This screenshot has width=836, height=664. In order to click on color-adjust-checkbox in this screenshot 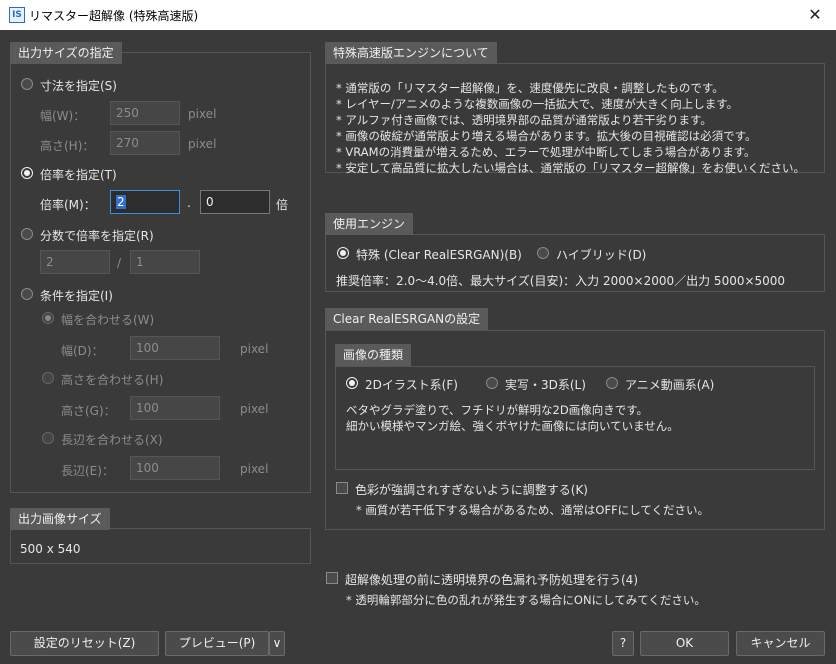, I will do `click(342, 488)`.